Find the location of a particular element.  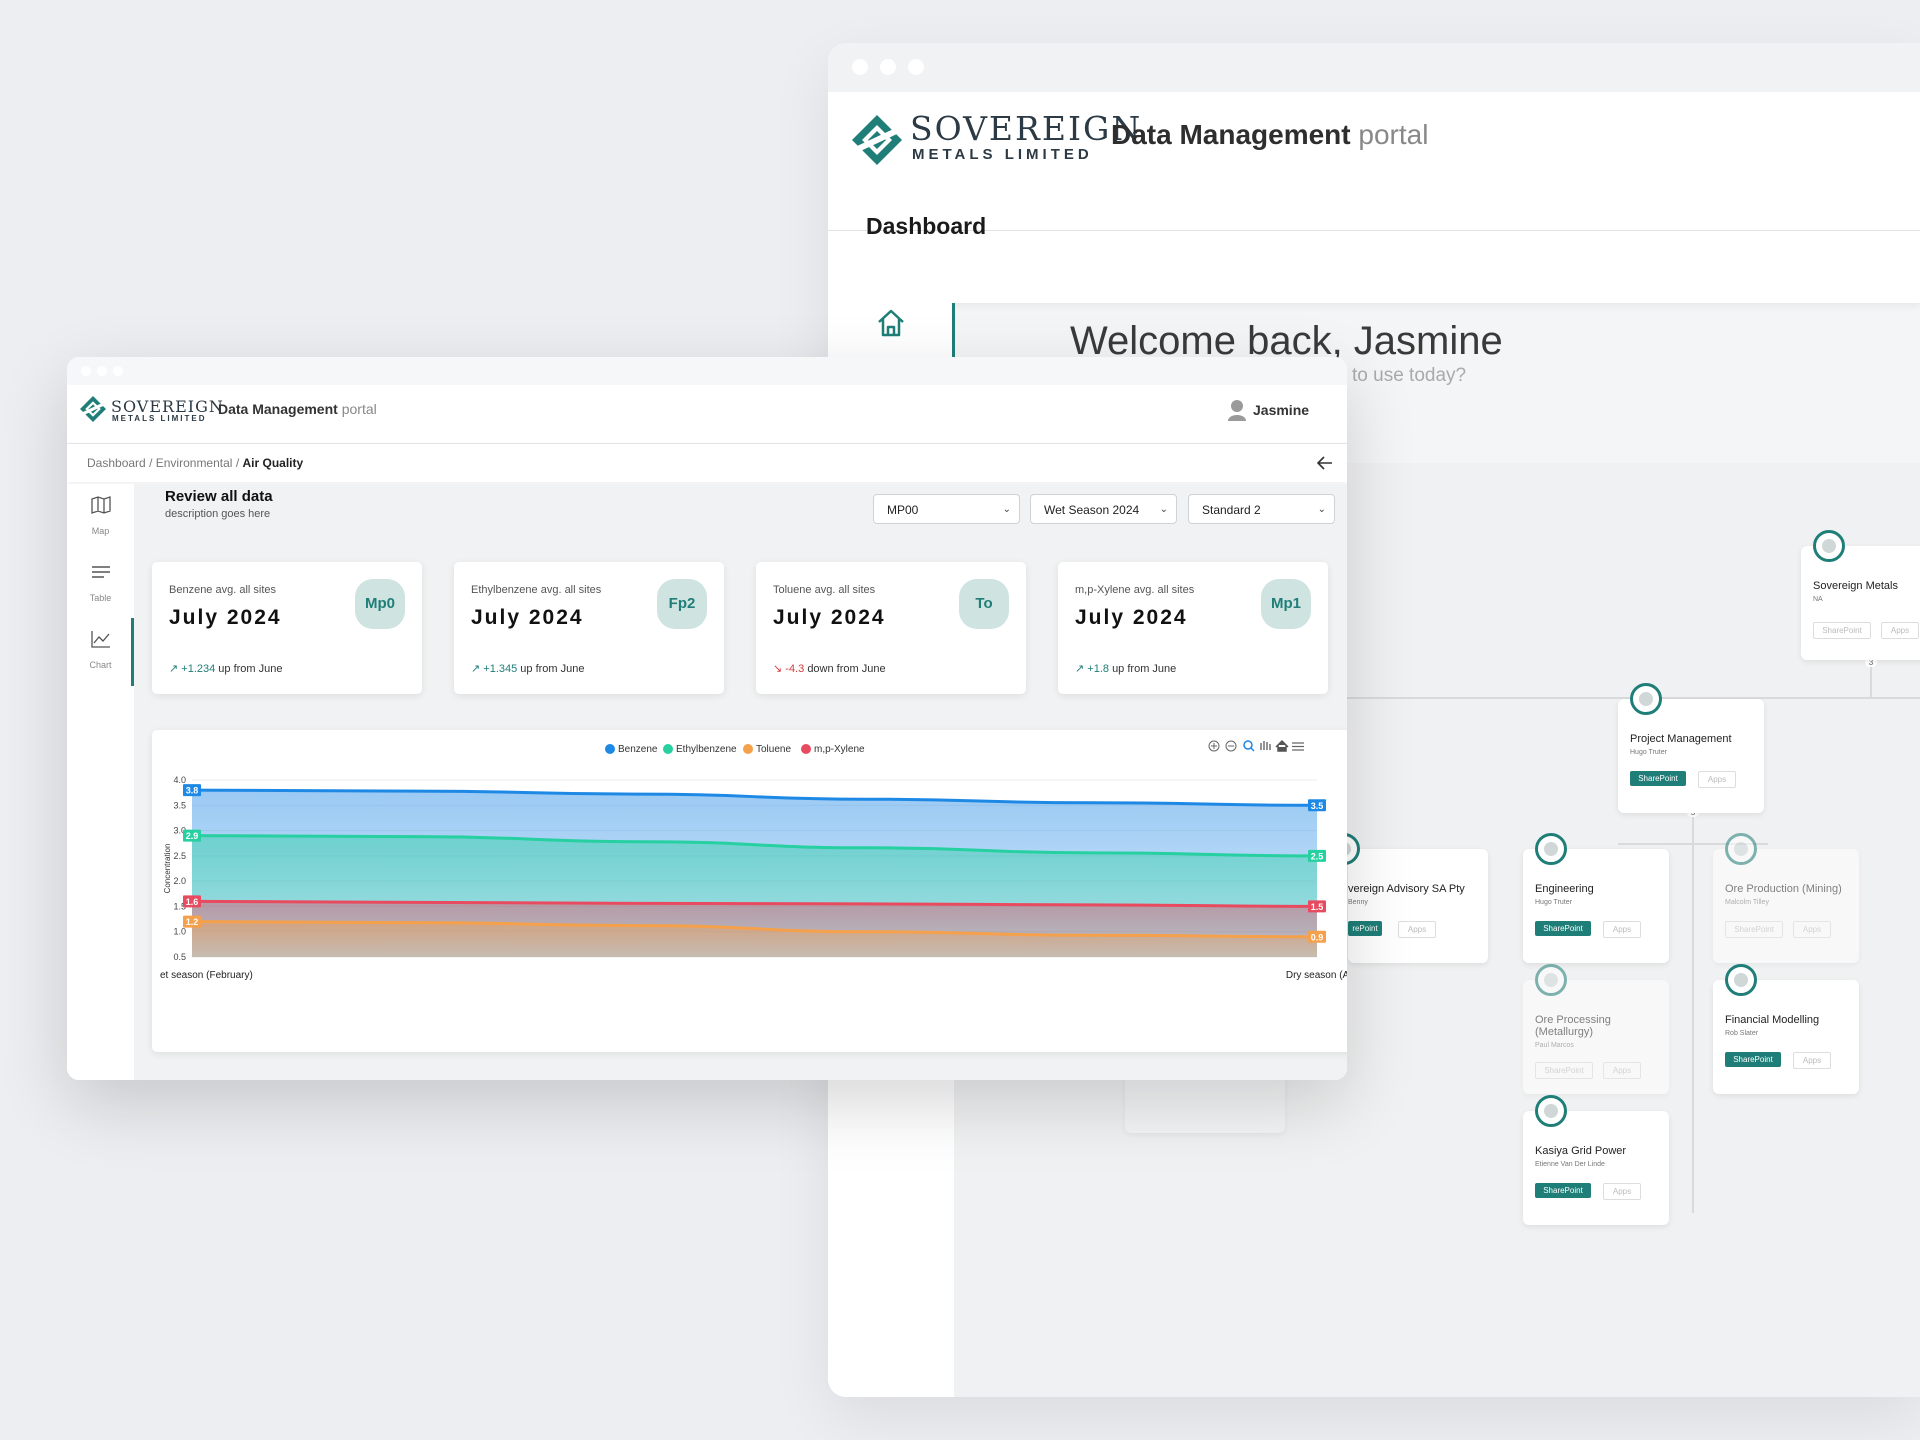

home-icon is located at coordinates (891, 323).